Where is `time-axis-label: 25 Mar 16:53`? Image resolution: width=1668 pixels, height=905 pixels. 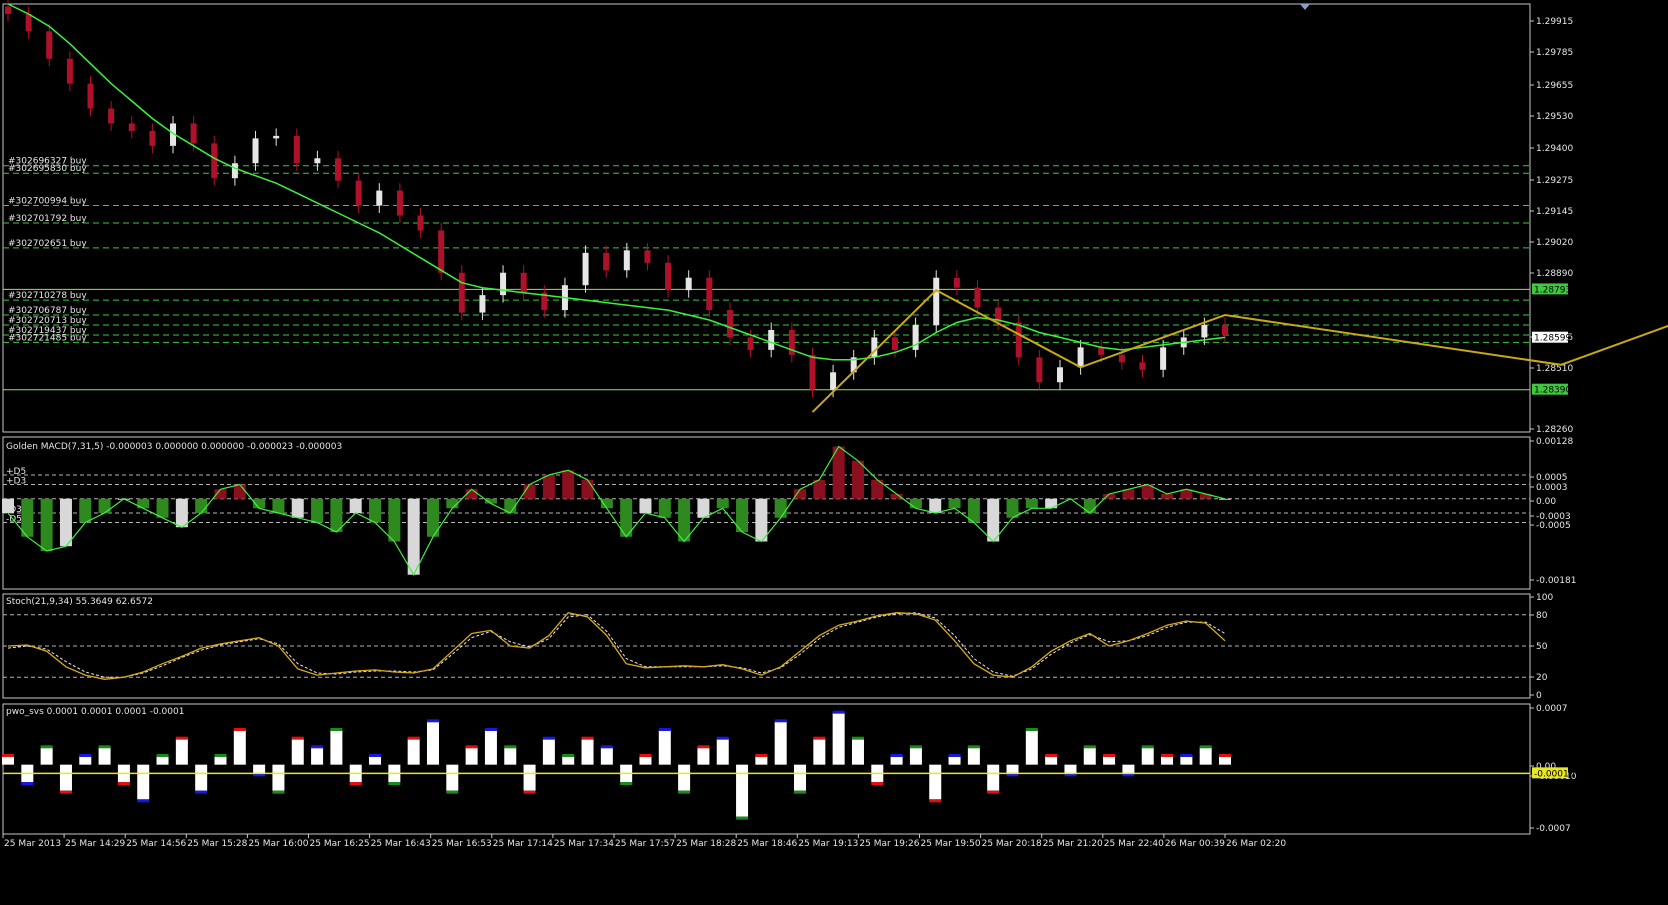 time-axis-label: 25 Mar 16:53 is located at coordinates (462, 844).